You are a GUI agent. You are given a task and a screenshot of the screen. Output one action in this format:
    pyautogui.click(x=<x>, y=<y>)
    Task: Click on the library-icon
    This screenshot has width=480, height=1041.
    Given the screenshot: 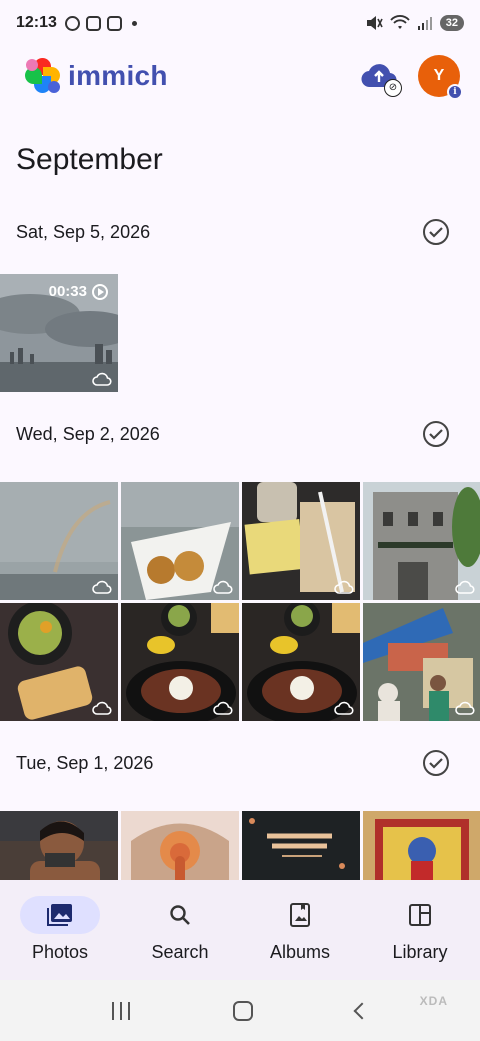 What is the action you would take?
    pyautogui.click(x=420, y=915)
    